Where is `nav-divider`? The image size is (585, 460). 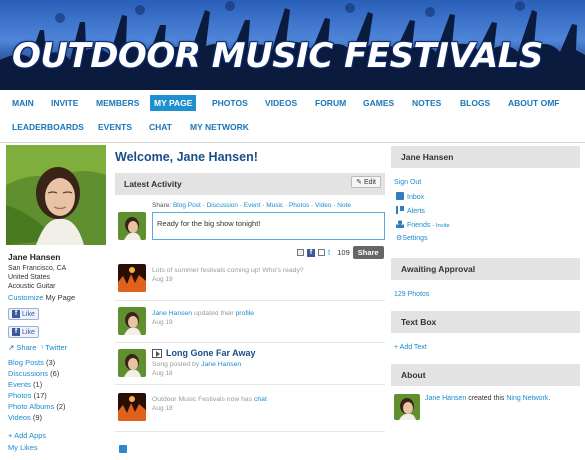
nav-divider is located at coordinates (292, 142).